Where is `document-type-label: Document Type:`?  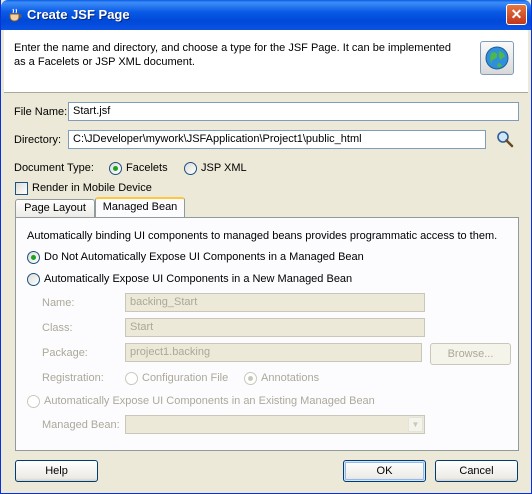
document-type-label: Document Type: is located at coordinates (54, 168).